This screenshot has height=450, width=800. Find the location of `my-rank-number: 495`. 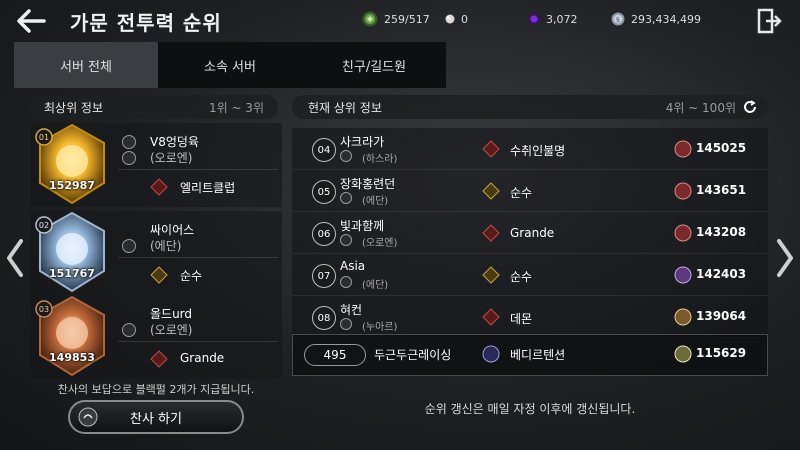

my-rank-number: 495 is located at coordinates (335, 355).